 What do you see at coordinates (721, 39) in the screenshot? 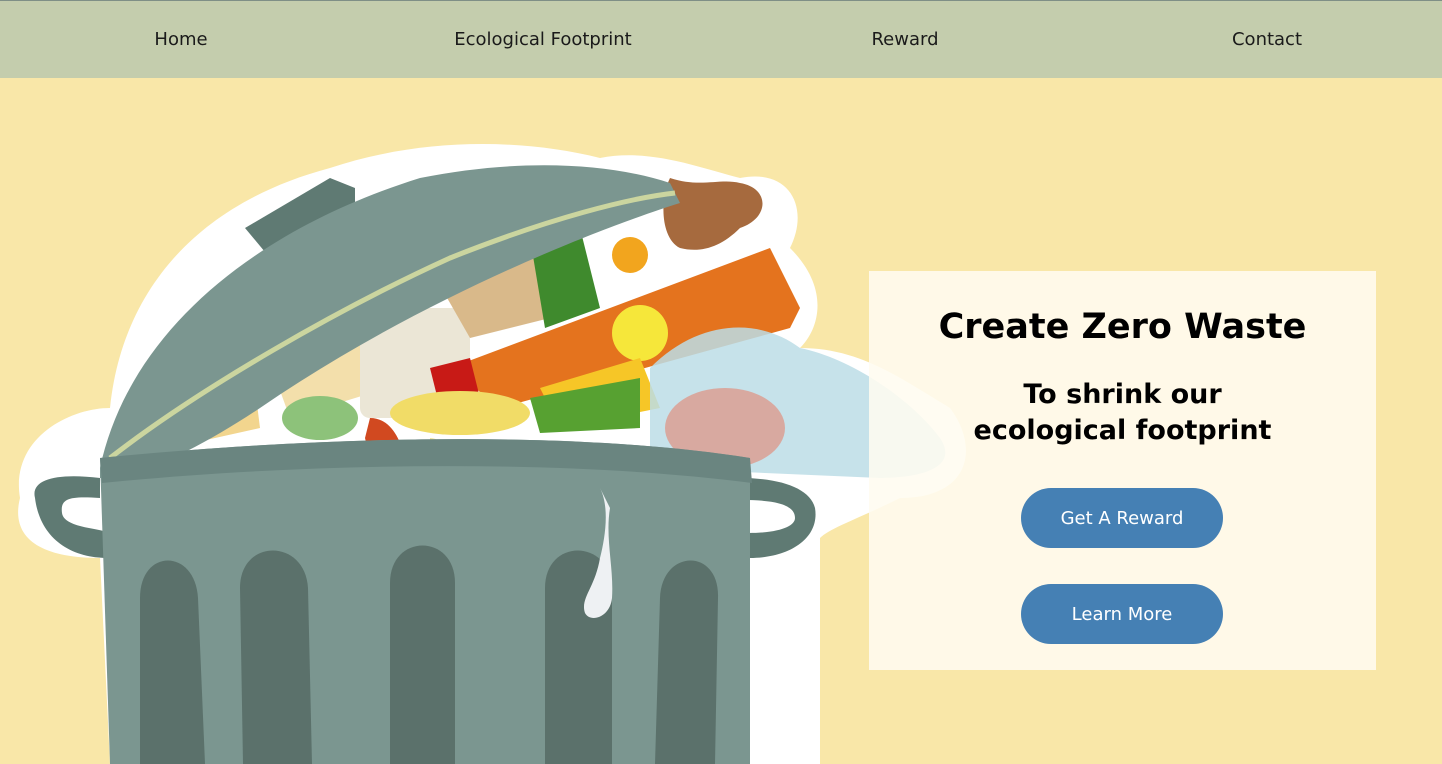
I see `top-navigation-bar: Home Ecological Footprint Reward Contact` at bounding box center [721, 39].